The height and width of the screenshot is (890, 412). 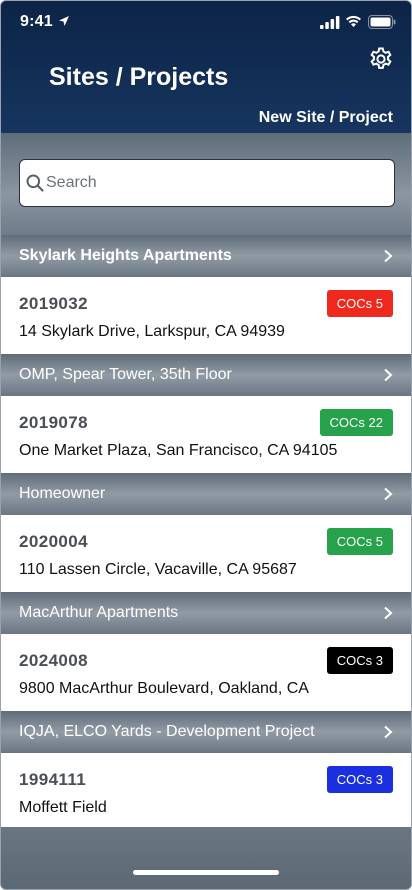 What do you see at coordinates (53, 660) in the screenshot?
I see `project-number: 2024008` at bounding box center [53, 660].